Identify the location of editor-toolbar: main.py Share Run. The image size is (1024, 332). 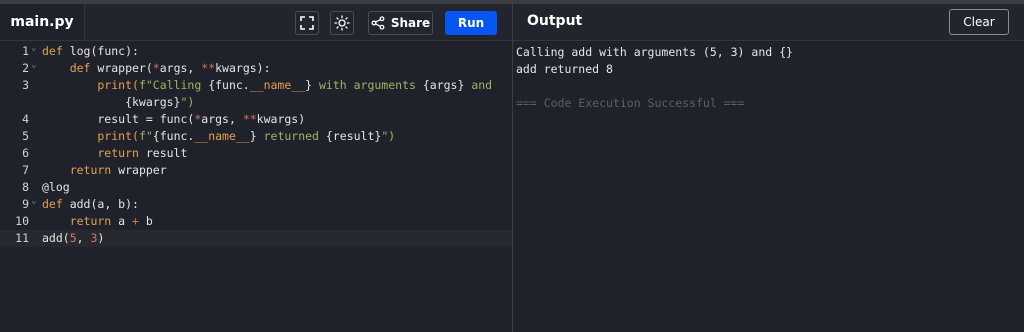
(256, 22).